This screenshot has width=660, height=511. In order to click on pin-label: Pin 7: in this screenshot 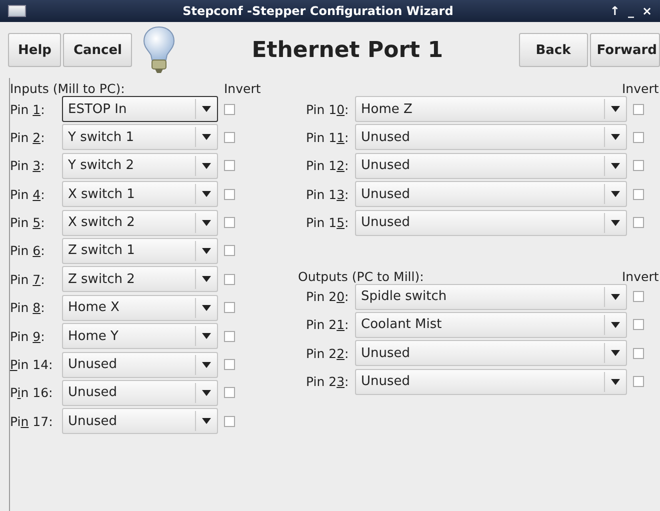, I will do `click(28, 279)`.